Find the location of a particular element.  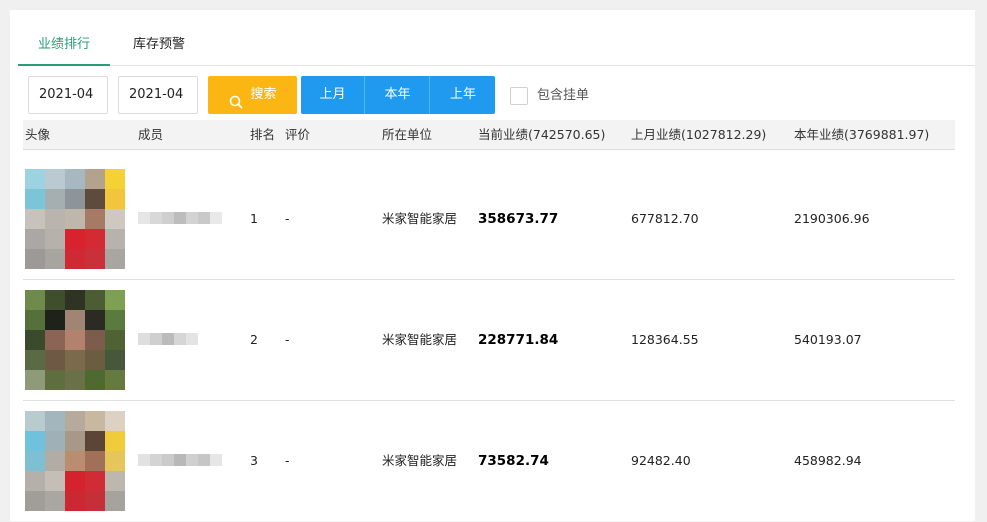

this-year-performance-cell: 458982.94 is located at coordinates (828, 460).